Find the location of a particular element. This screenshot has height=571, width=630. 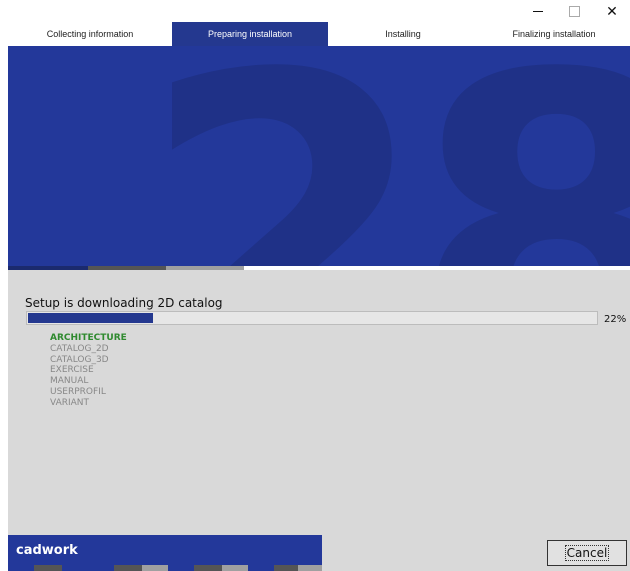

component-item-userprofil: USERPROFIL is located at coordinates (78, 391).